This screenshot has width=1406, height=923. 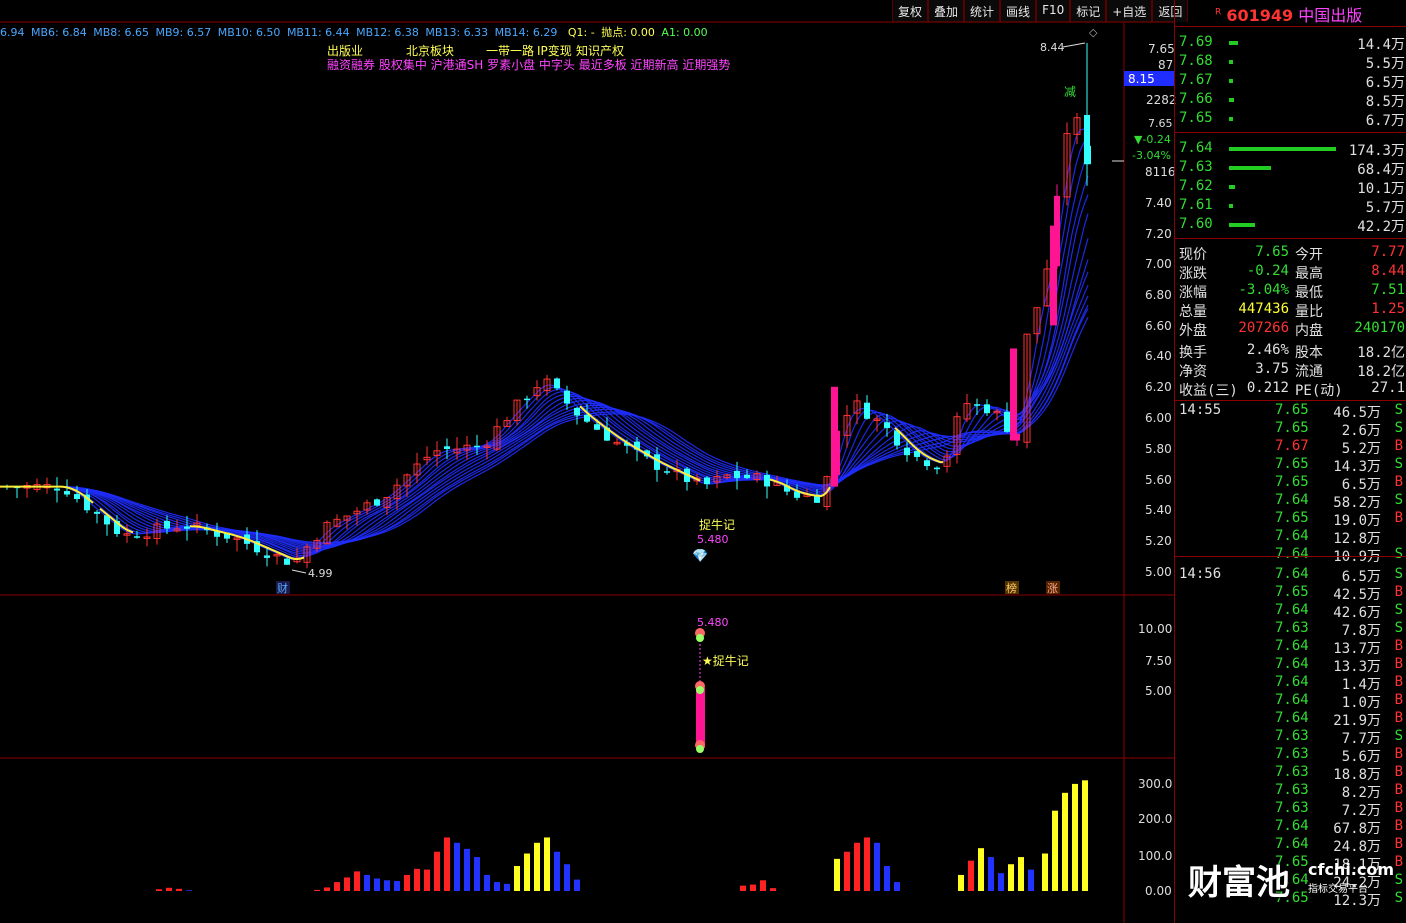 What do you see at coordinates (1290, 149) in the screenshot?
I see `bid-row: 7.64 174.3万` at bounding box center [1290, 149].